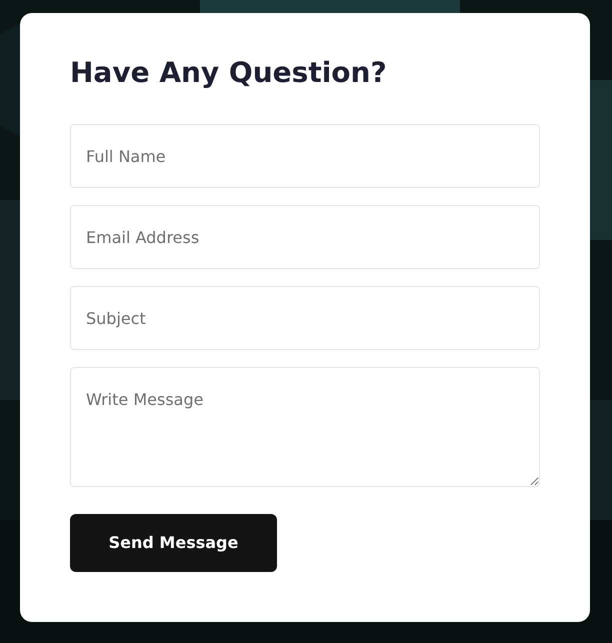  Describe the element at coordinates (305, 318) in the screenshot. I see `input-field: Subject` at that location.